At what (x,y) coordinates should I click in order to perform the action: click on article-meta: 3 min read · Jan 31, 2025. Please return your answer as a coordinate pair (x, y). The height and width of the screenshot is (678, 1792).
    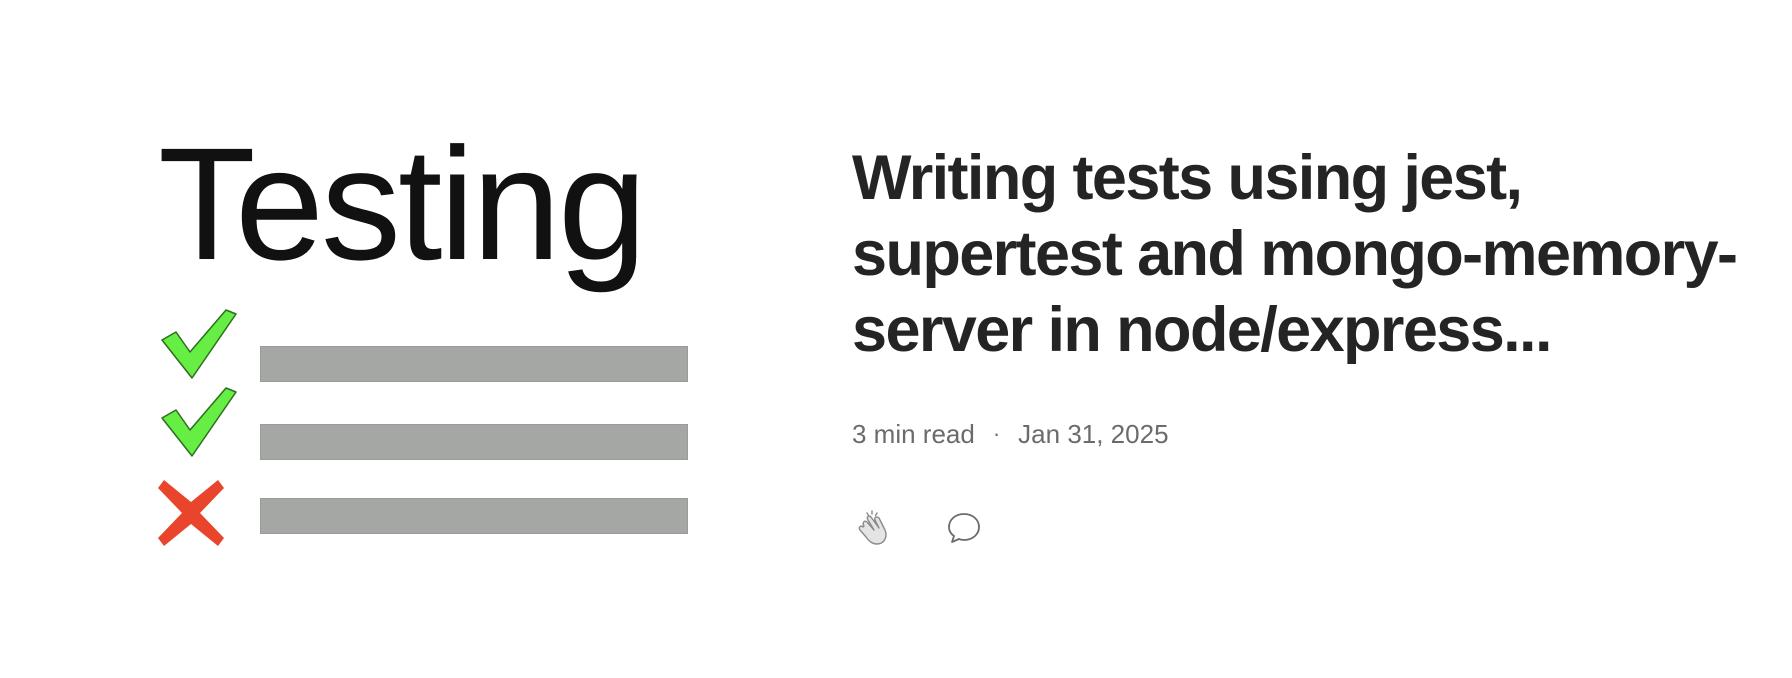
    Looking at the image, I should click on (1302, 434).